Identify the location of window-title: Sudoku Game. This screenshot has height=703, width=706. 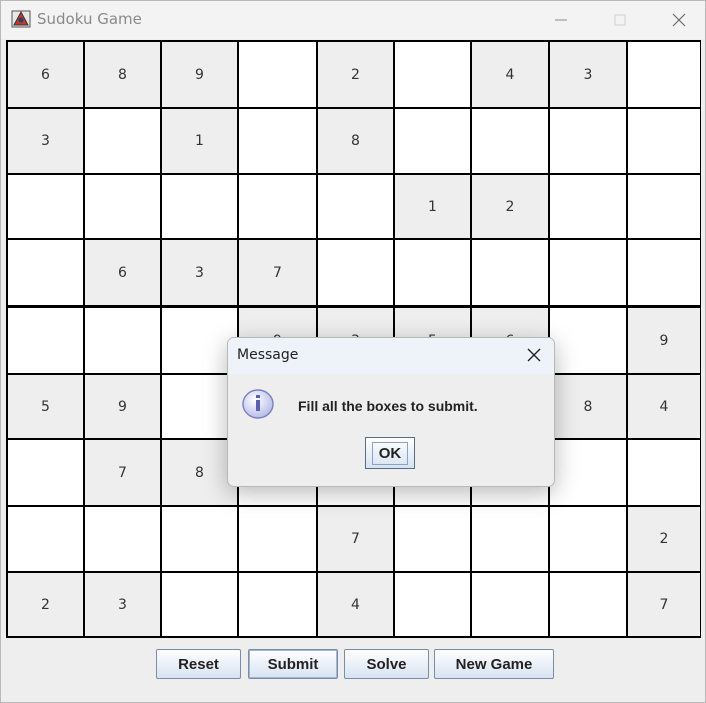
(89, 19).